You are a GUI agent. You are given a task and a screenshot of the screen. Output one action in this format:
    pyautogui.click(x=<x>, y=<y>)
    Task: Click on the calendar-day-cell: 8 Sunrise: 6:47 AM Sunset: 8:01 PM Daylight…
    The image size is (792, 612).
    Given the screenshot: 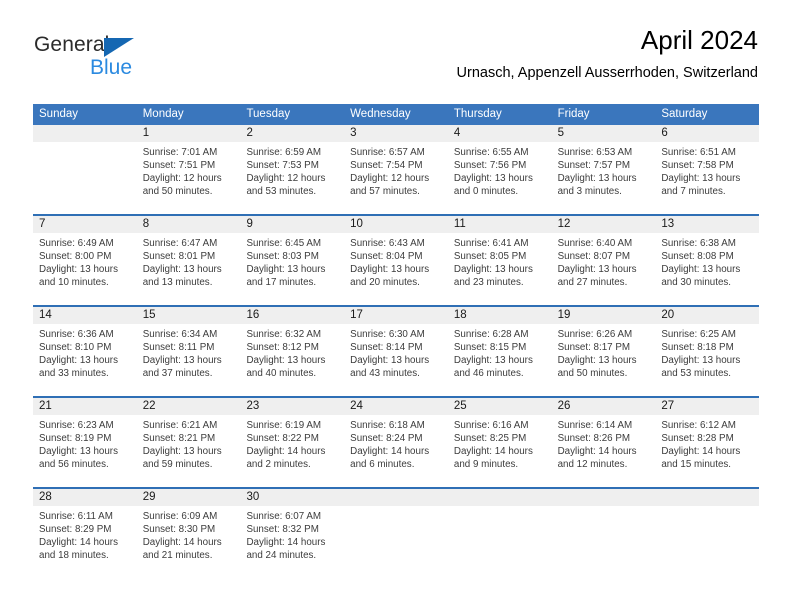 What is the action you would take?
    pyautogui.click(x=188, y=260)
    